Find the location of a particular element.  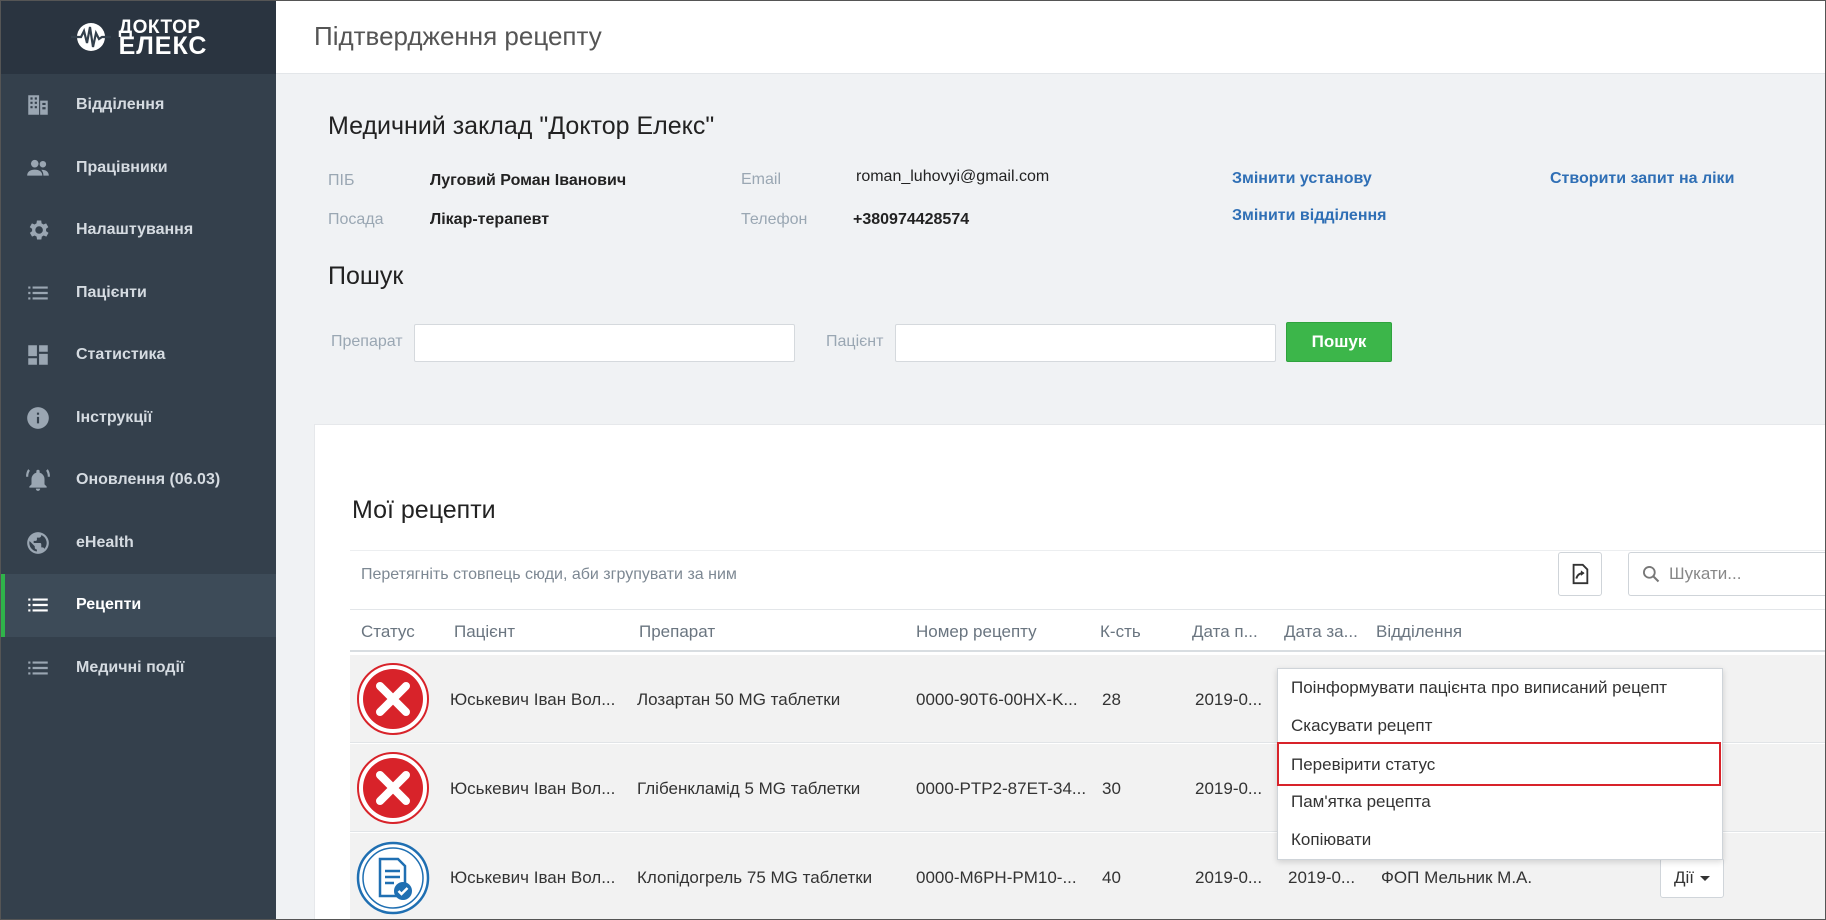

column-header-number: Номер рецепту is located at coordinates (976, 632).